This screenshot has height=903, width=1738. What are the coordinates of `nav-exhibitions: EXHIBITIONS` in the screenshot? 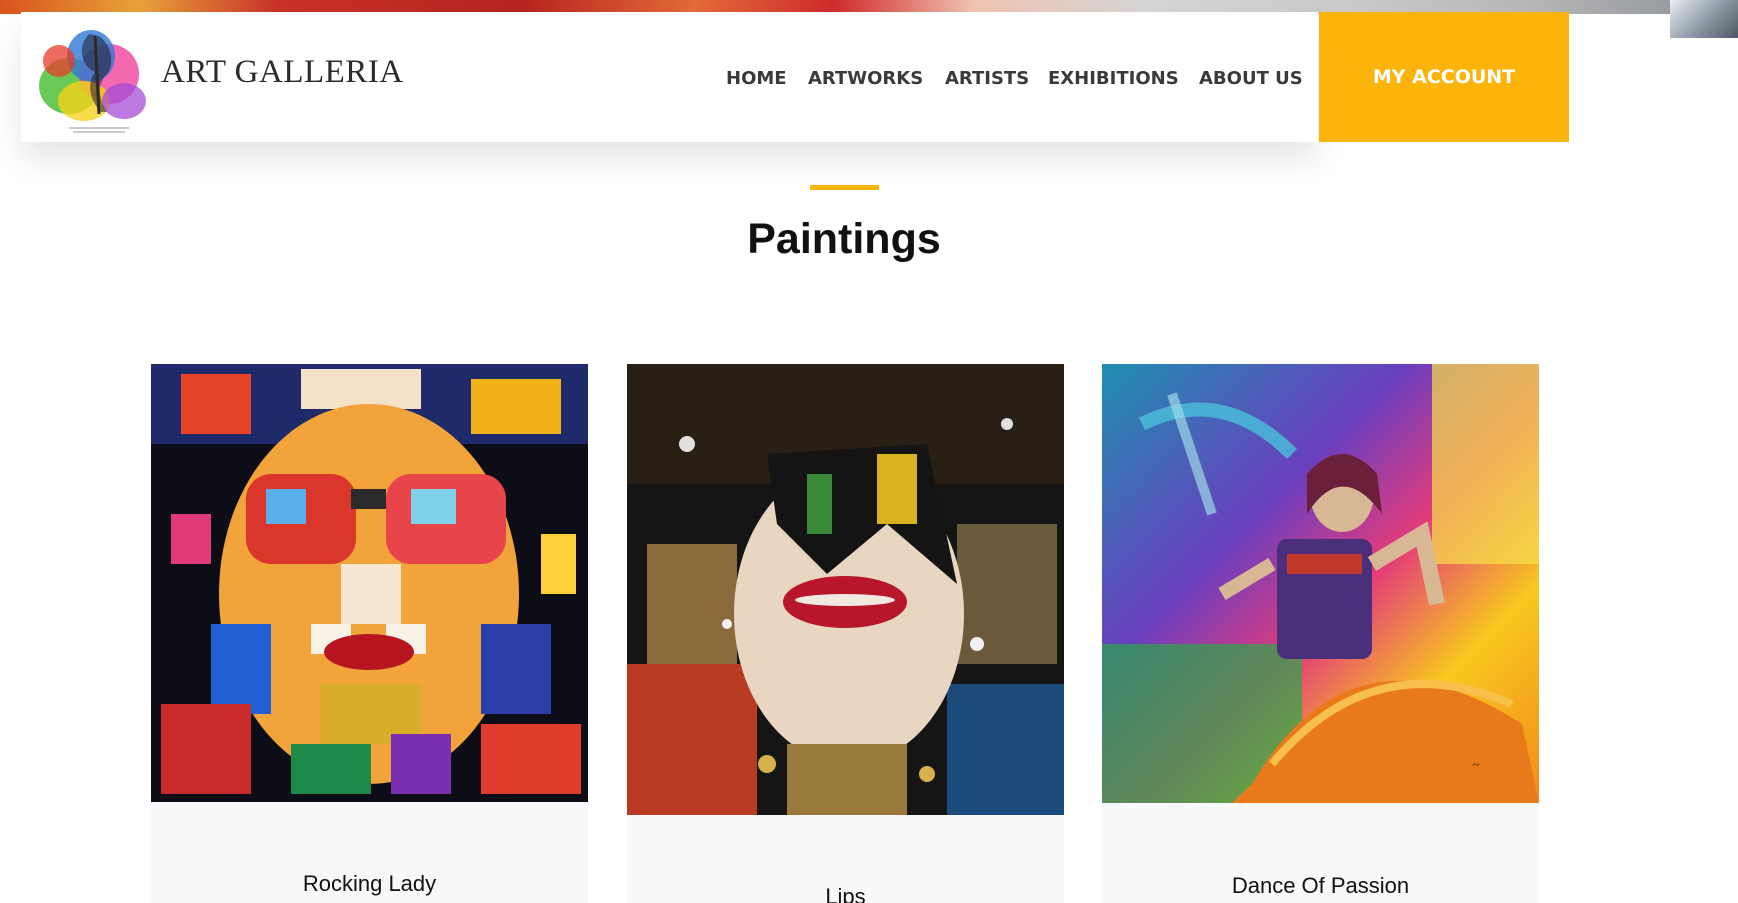 It's located at (1113, 78).